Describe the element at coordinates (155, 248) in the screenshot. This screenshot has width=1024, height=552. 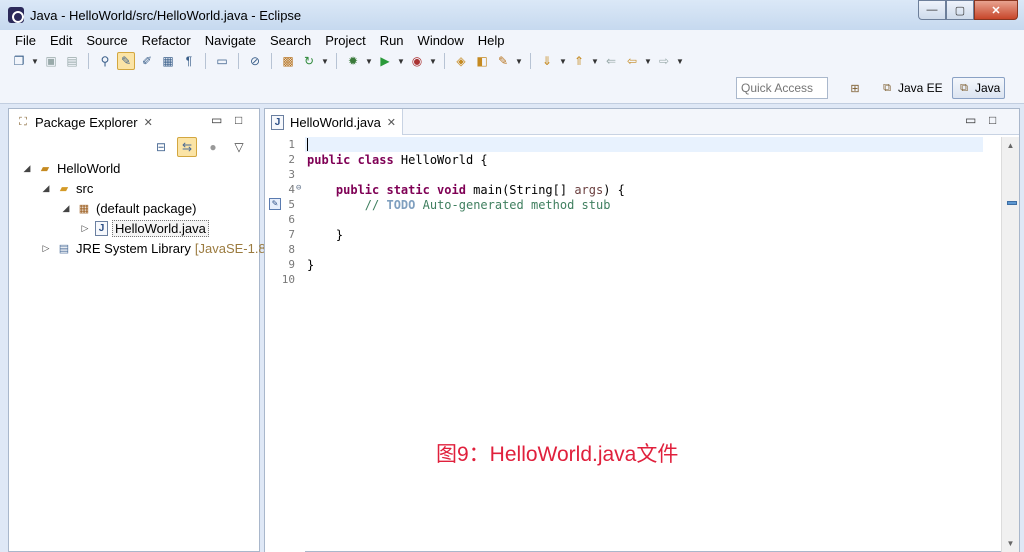
I see `tree-item-jre-library: ▷ ▤ JRE System Library [JavaSE-1.8]` at that location.